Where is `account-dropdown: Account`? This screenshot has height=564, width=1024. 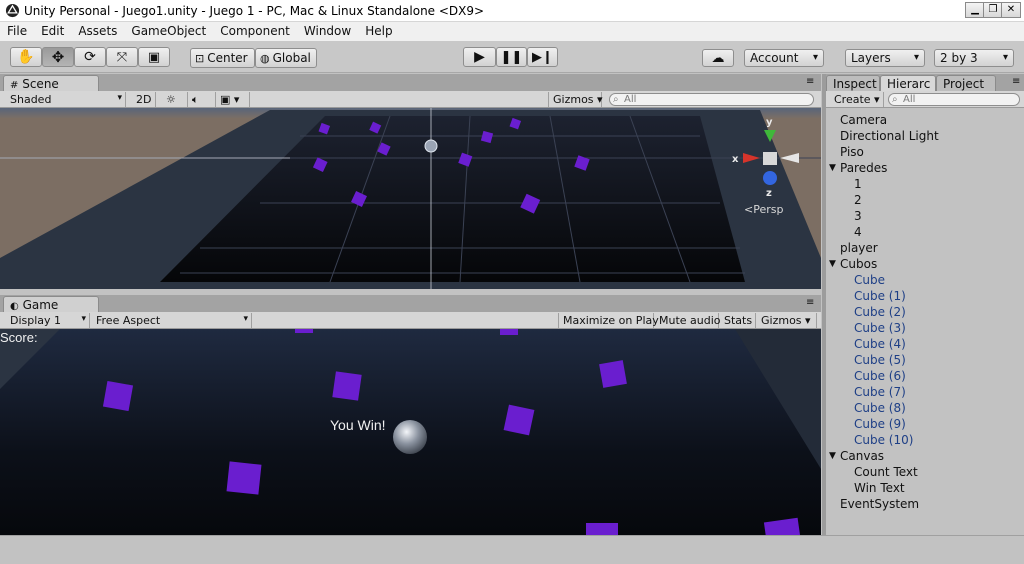
account-dropdown: Account is located at coordinates (784, 58).